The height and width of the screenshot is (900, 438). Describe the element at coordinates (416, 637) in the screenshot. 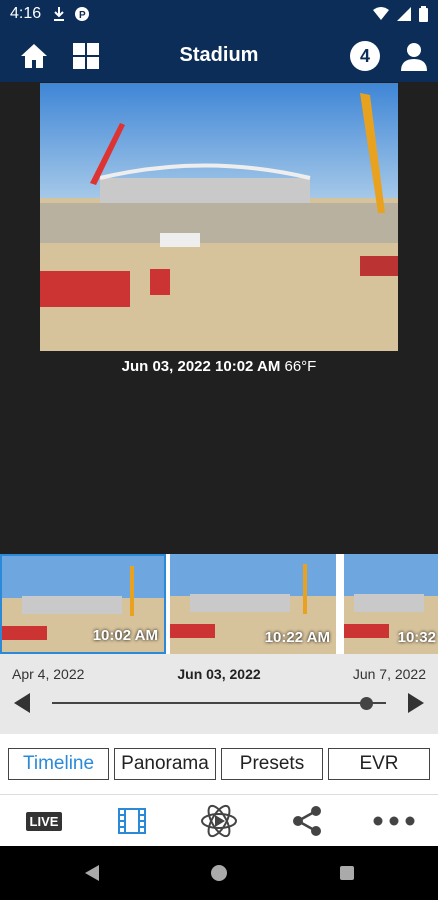

I see `thumbnail-time: 10:32` at that location.